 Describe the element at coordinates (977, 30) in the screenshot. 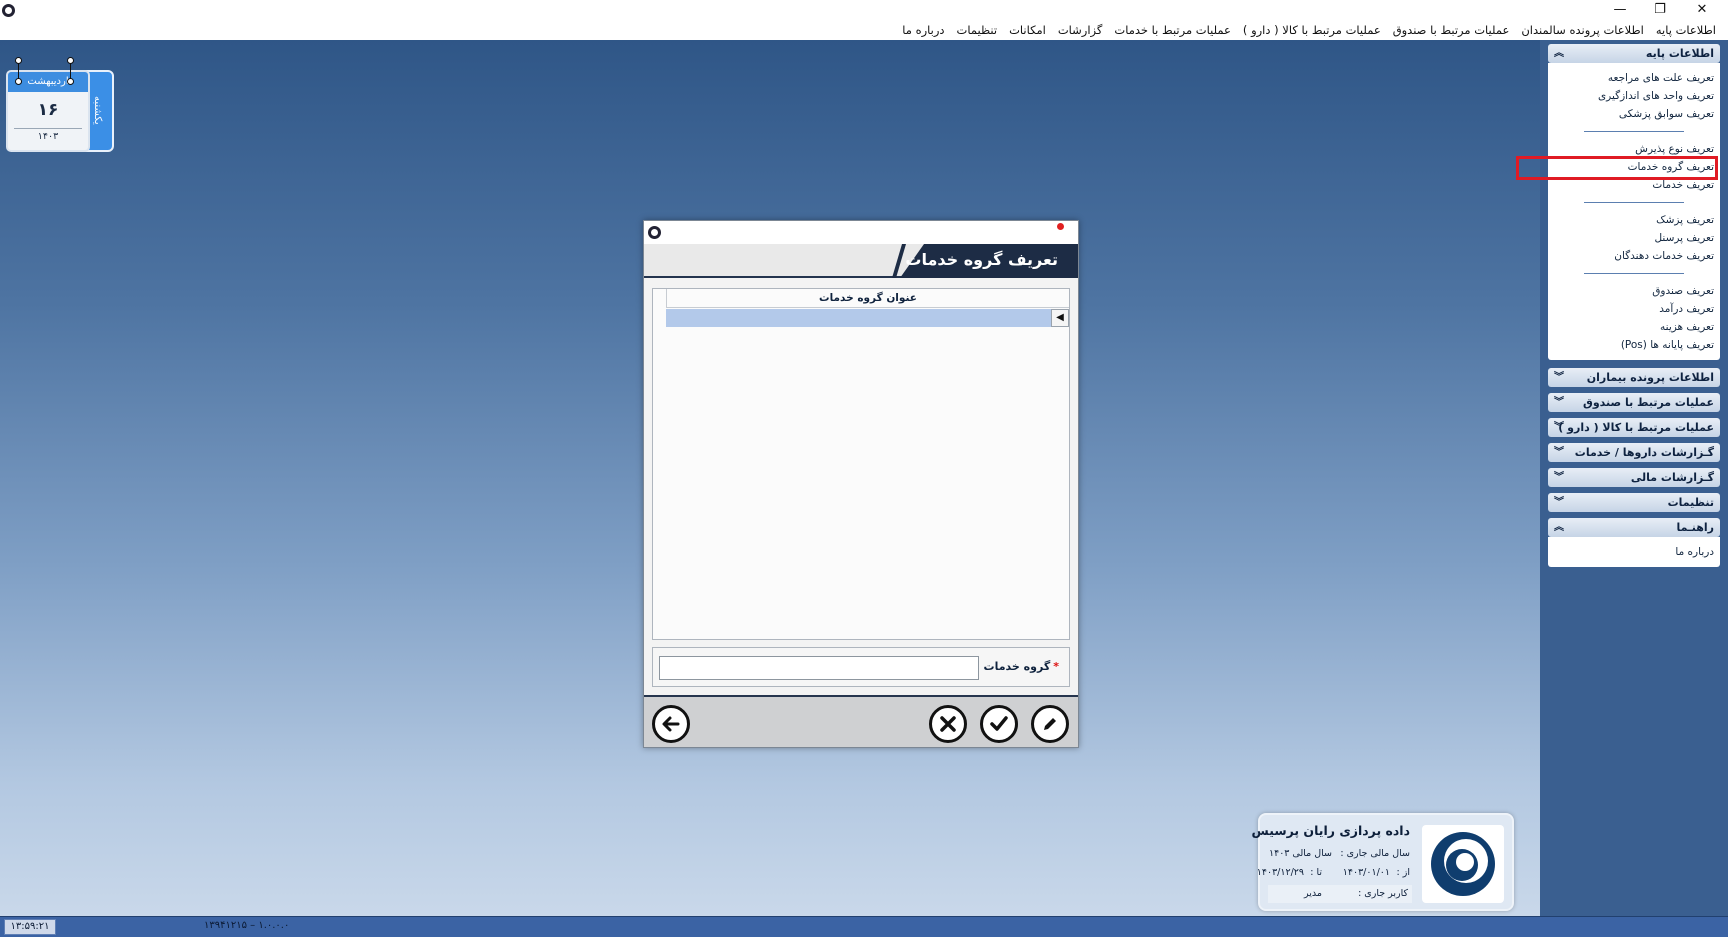

I see `menu-settings: تنظیمات` at that location.